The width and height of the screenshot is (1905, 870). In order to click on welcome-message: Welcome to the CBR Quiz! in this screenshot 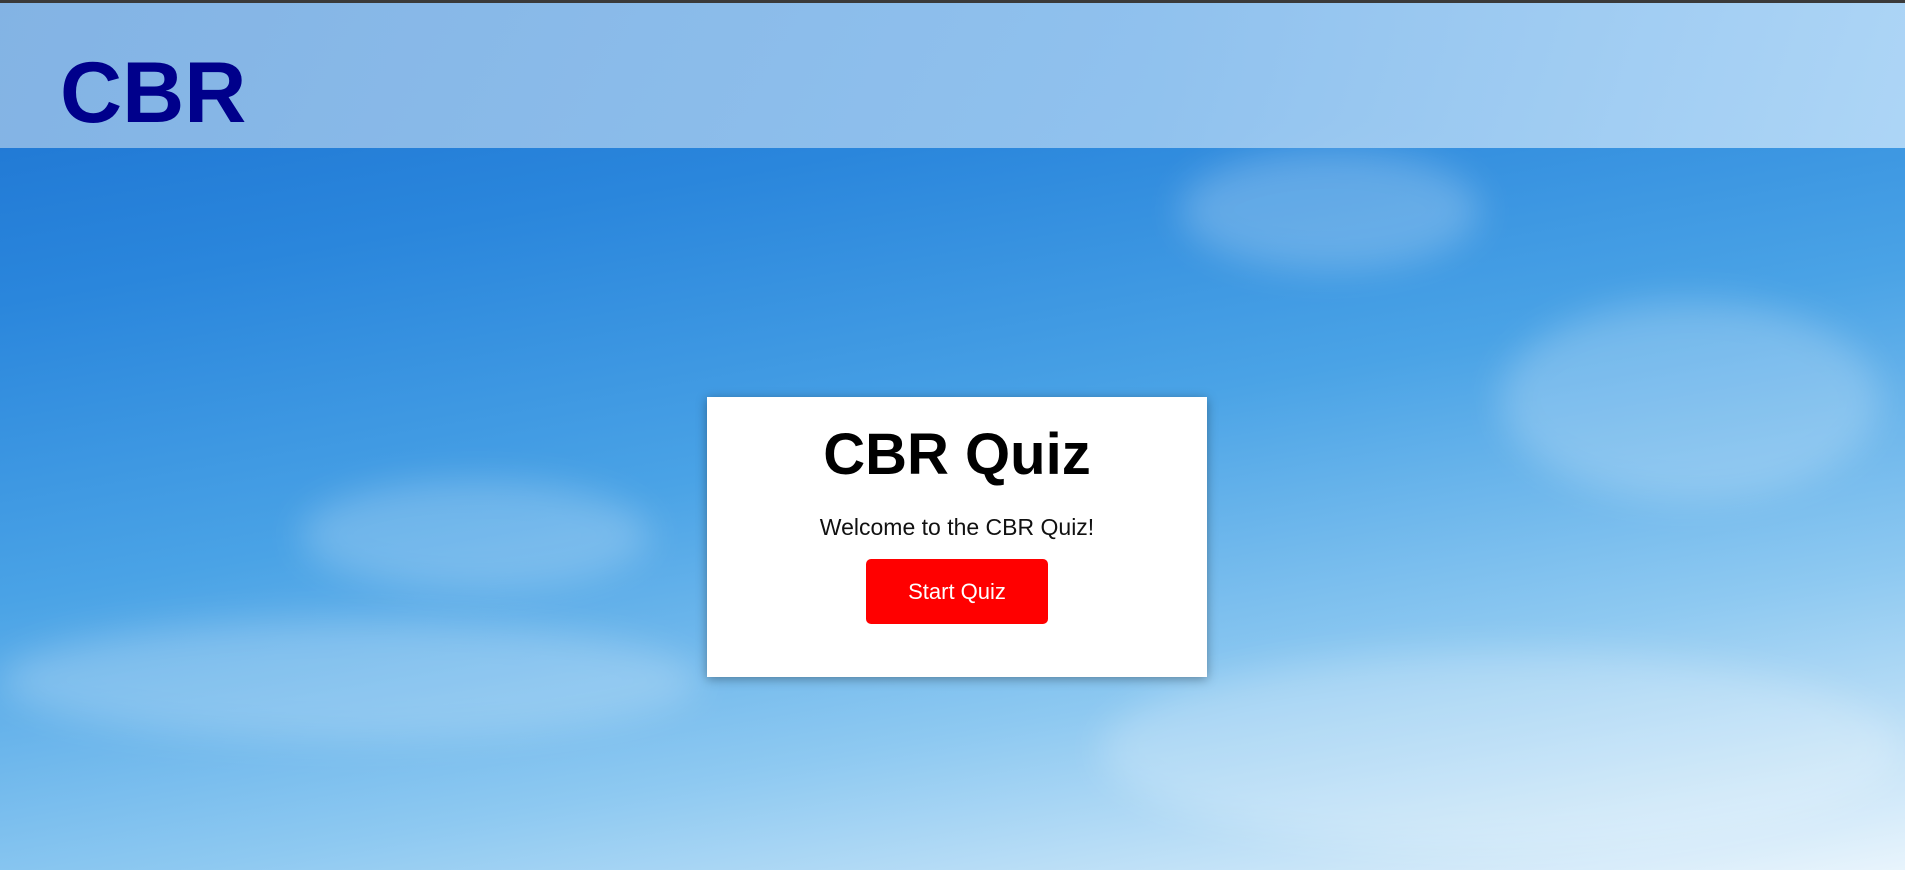, I will do `click(957, 527)`.